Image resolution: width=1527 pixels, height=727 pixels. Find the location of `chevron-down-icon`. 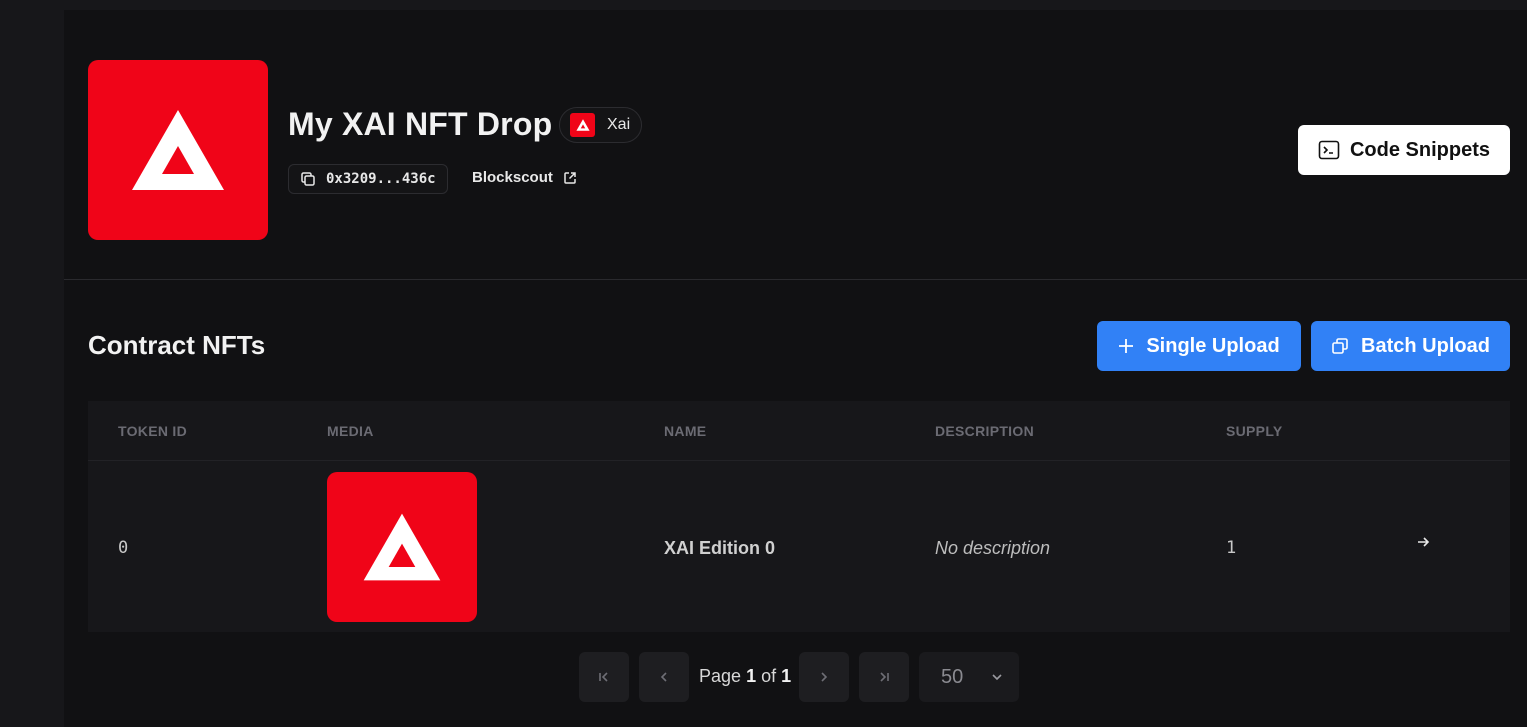

chevron-down-icon is located at coordinates (997, 677).